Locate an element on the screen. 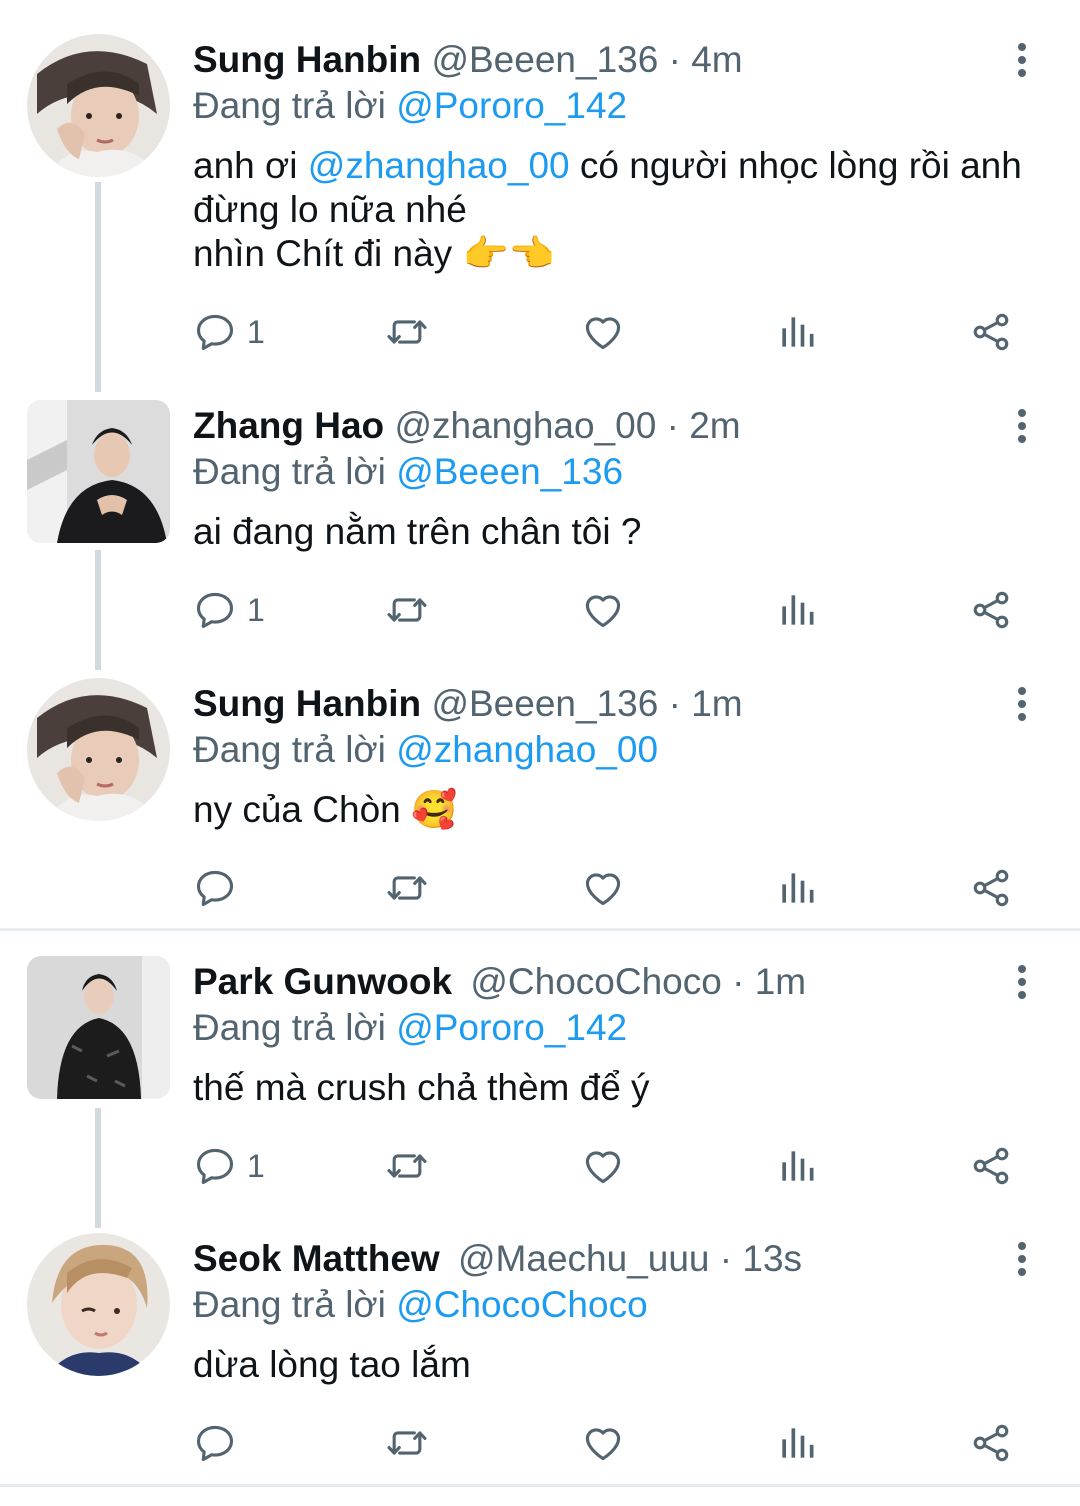  reply-count: 1 is located at coordinates (256, 1165).